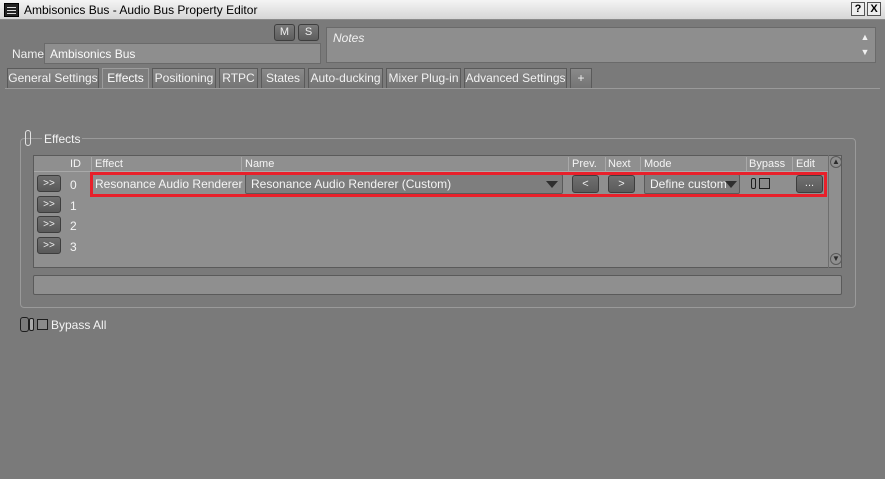 This screenshot has height=479, width=885. I want to click on tab-positioning: Positioning, so click(184, 78).